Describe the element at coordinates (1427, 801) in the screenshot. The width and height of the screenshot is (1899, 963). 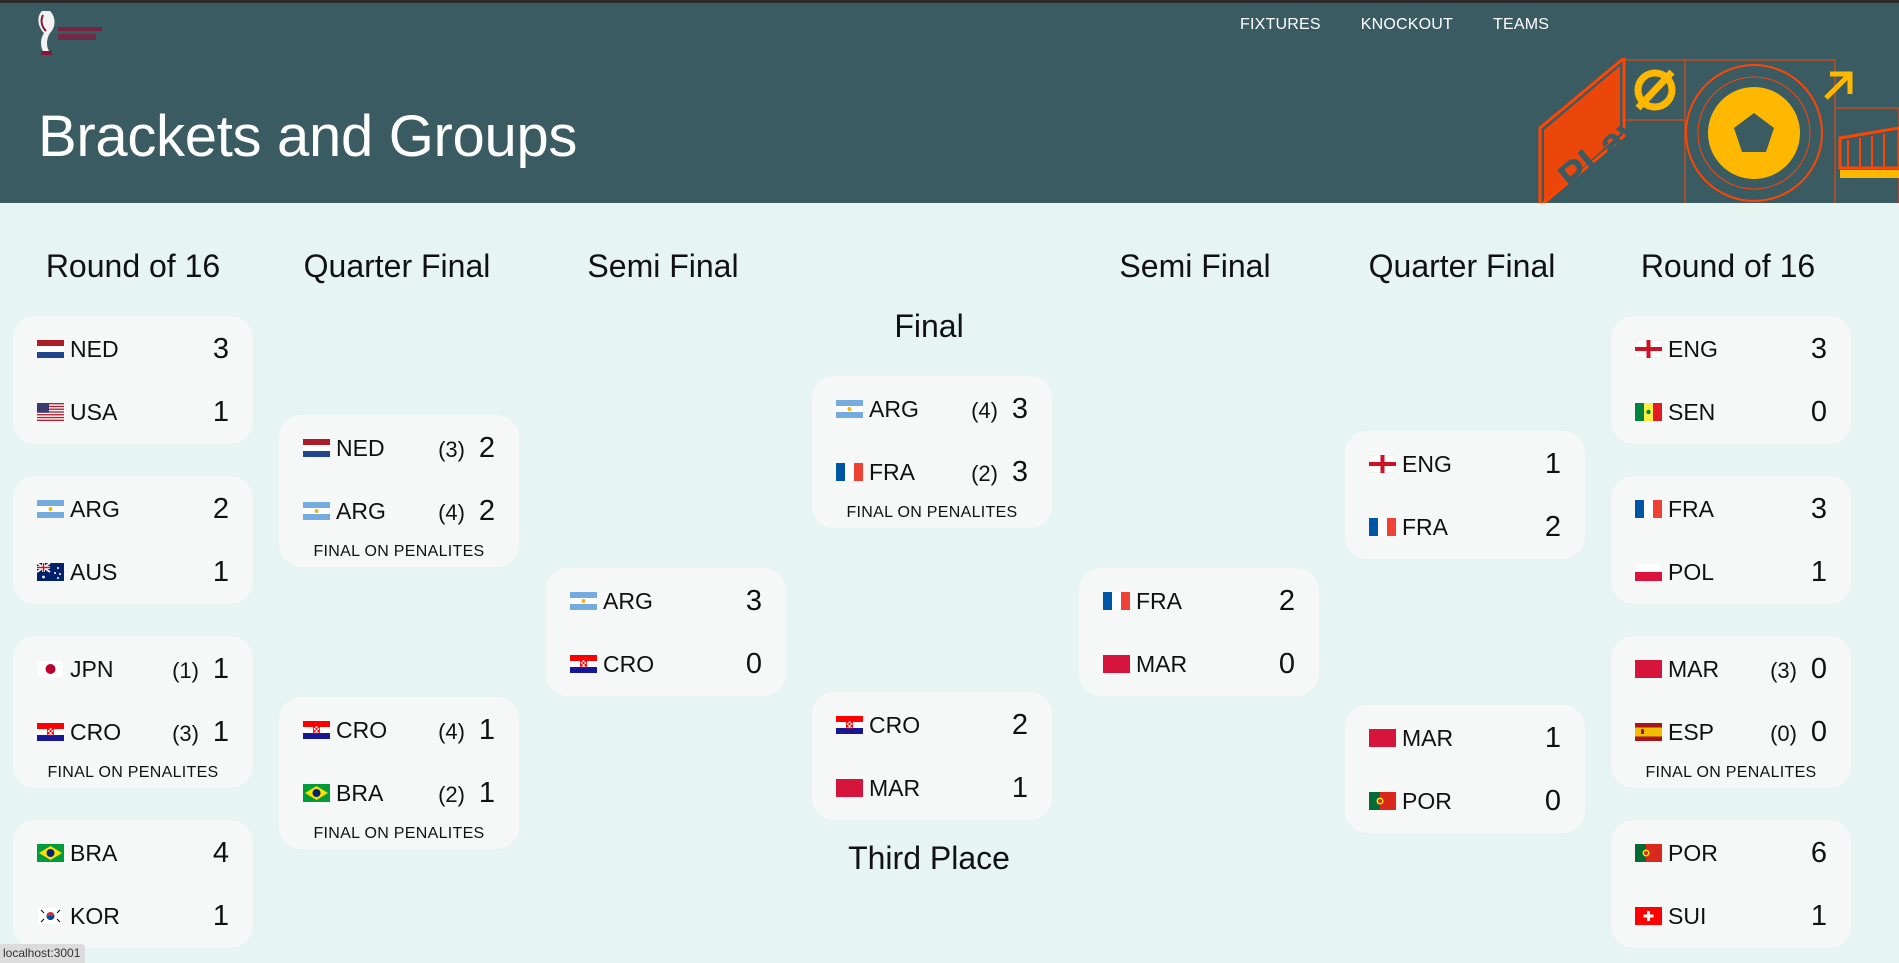
I see `team-code: POR` at that location.